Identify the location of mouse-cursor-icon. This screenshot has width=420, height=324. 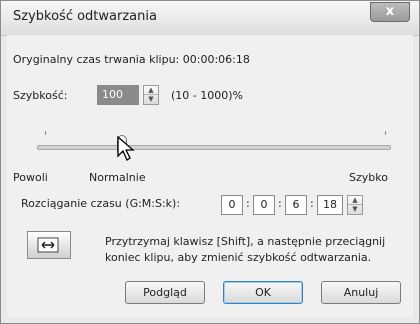
(126, 148).